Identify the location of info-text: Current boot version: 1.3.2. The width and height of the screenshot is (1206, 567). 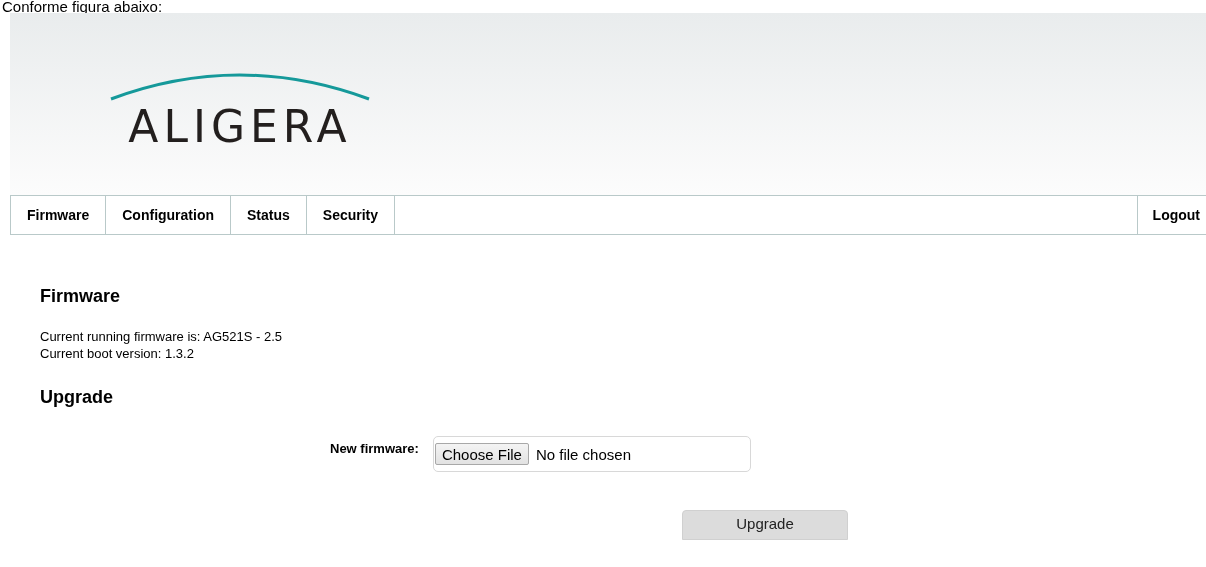
(117, 353).